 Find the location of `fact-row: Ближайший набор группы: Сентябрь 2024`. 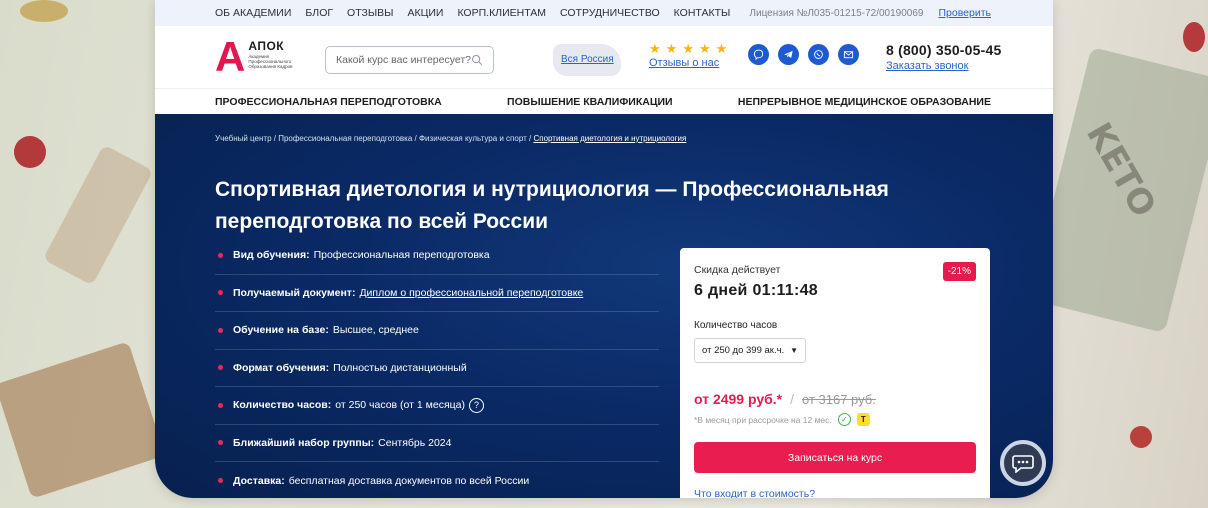

fact-row: Ближайший набор группы: Сентябрь 2024 is located at coordinates (437, 443).